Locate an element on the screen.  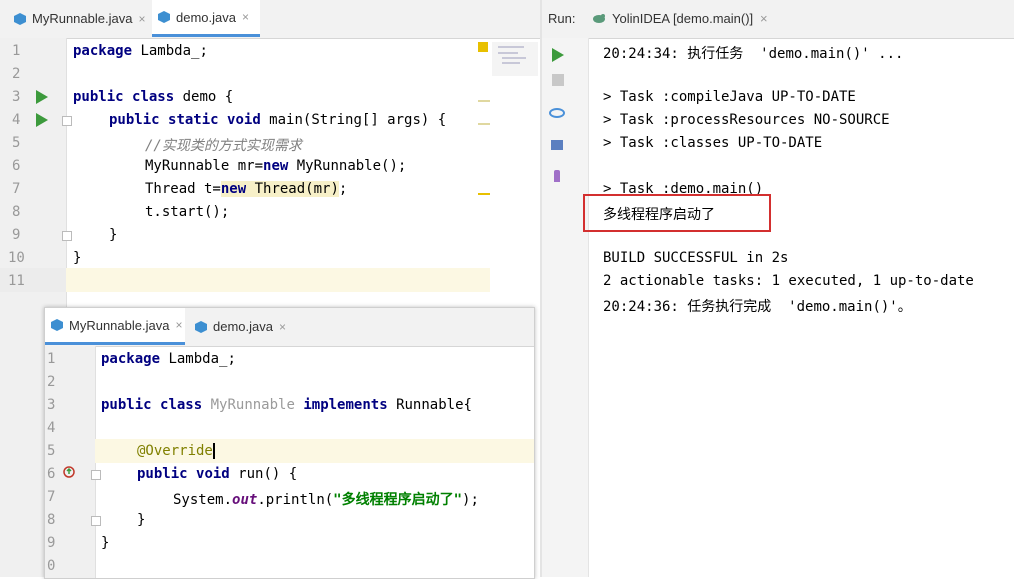
console-line: > Task :compileJava UP-TO-DATE is located at coordinates (729, 97).